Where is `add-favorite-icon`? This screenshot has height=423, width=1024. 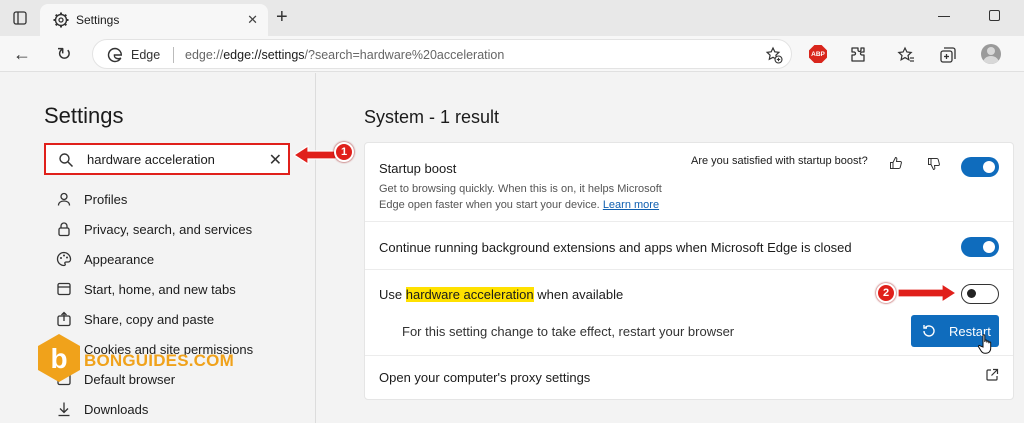 add-favorite-icon is located at coordinates (774, 55).